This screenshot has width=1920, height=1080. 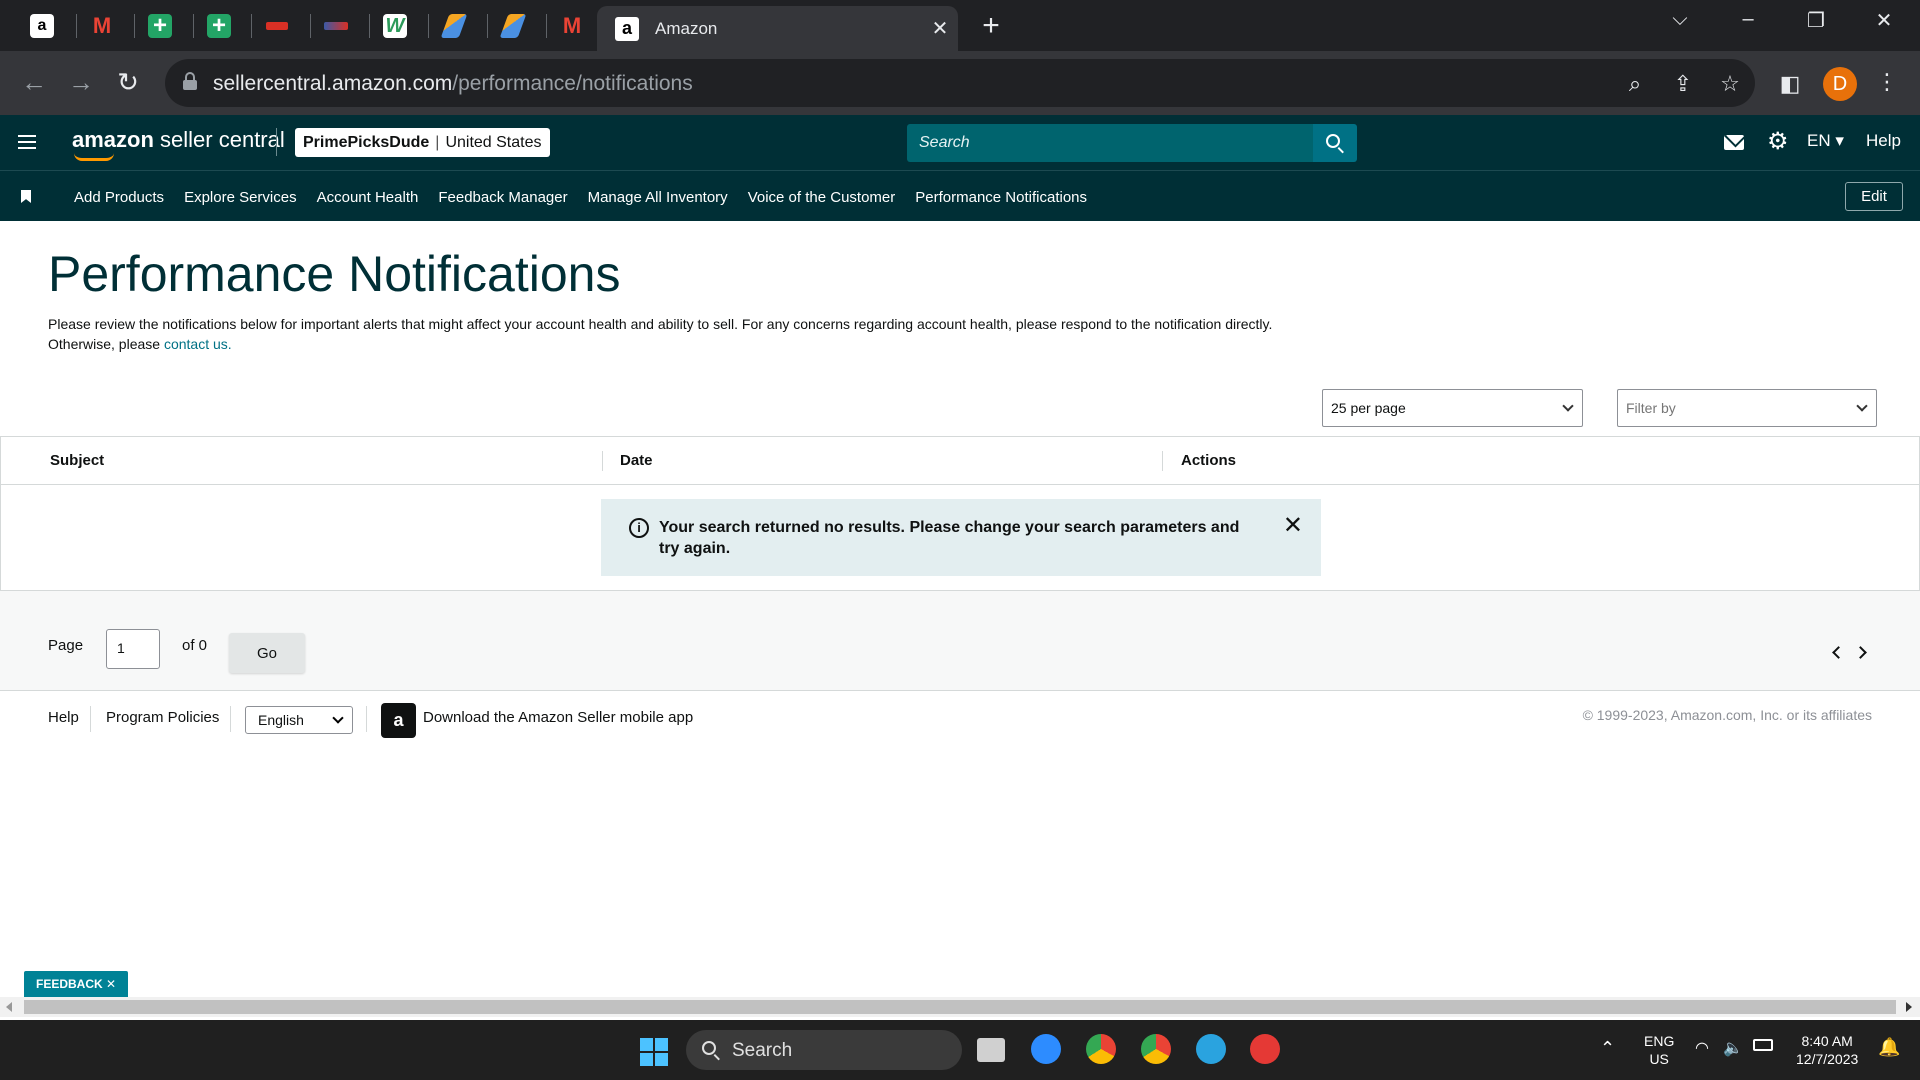 What do you see at coordinates (1734, 142) in the screenshot?
I see `mail-icon` at bounding box center [1734, 142].